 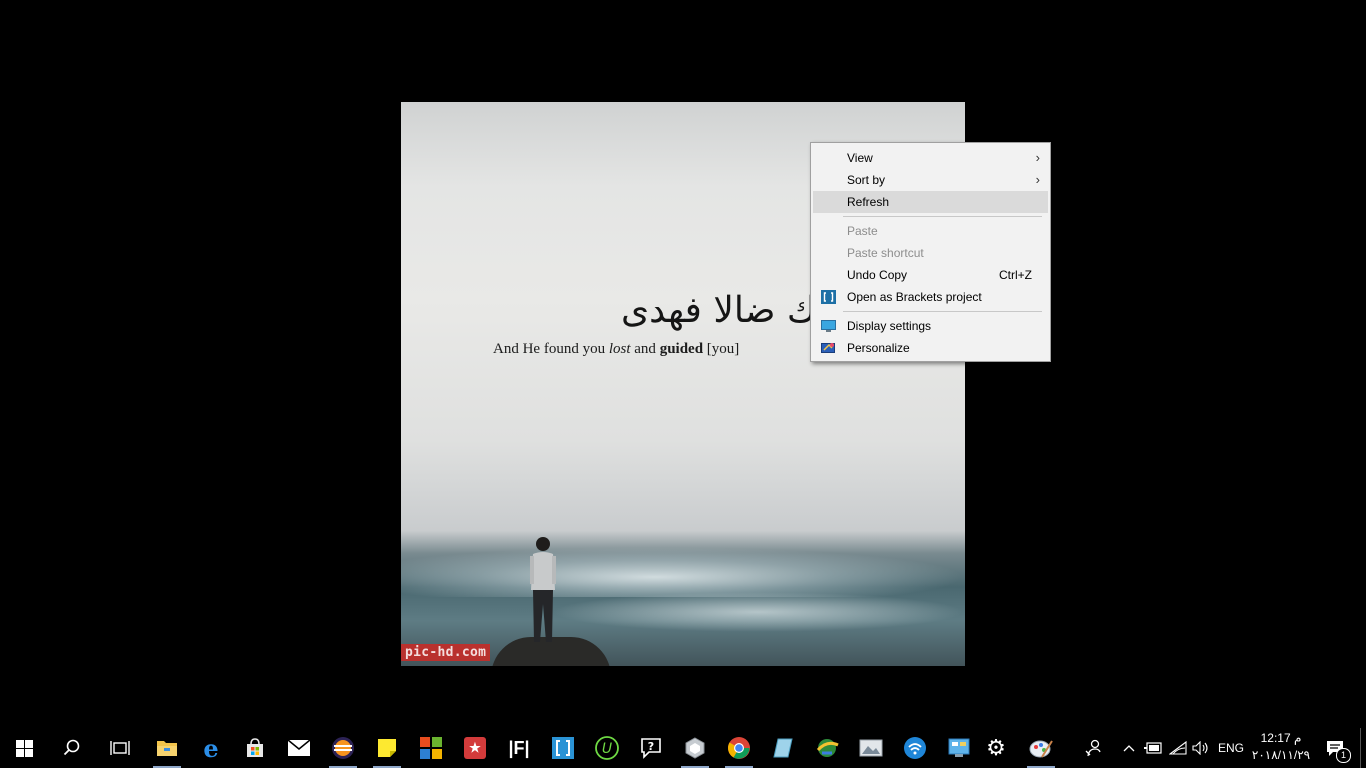 I want to click on start-button, so click(x=24, y=748).